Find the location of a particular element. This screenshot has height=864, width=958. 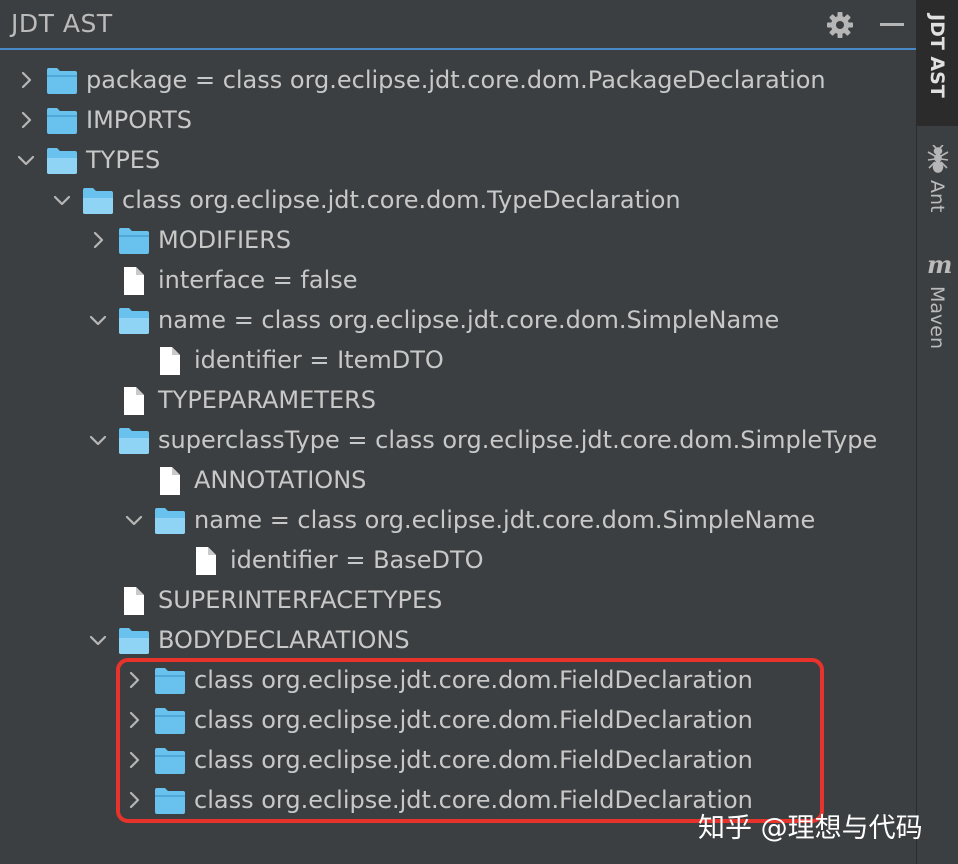

tab-jdt-ast-label: JDT AST is located at coordinates (937, 56).